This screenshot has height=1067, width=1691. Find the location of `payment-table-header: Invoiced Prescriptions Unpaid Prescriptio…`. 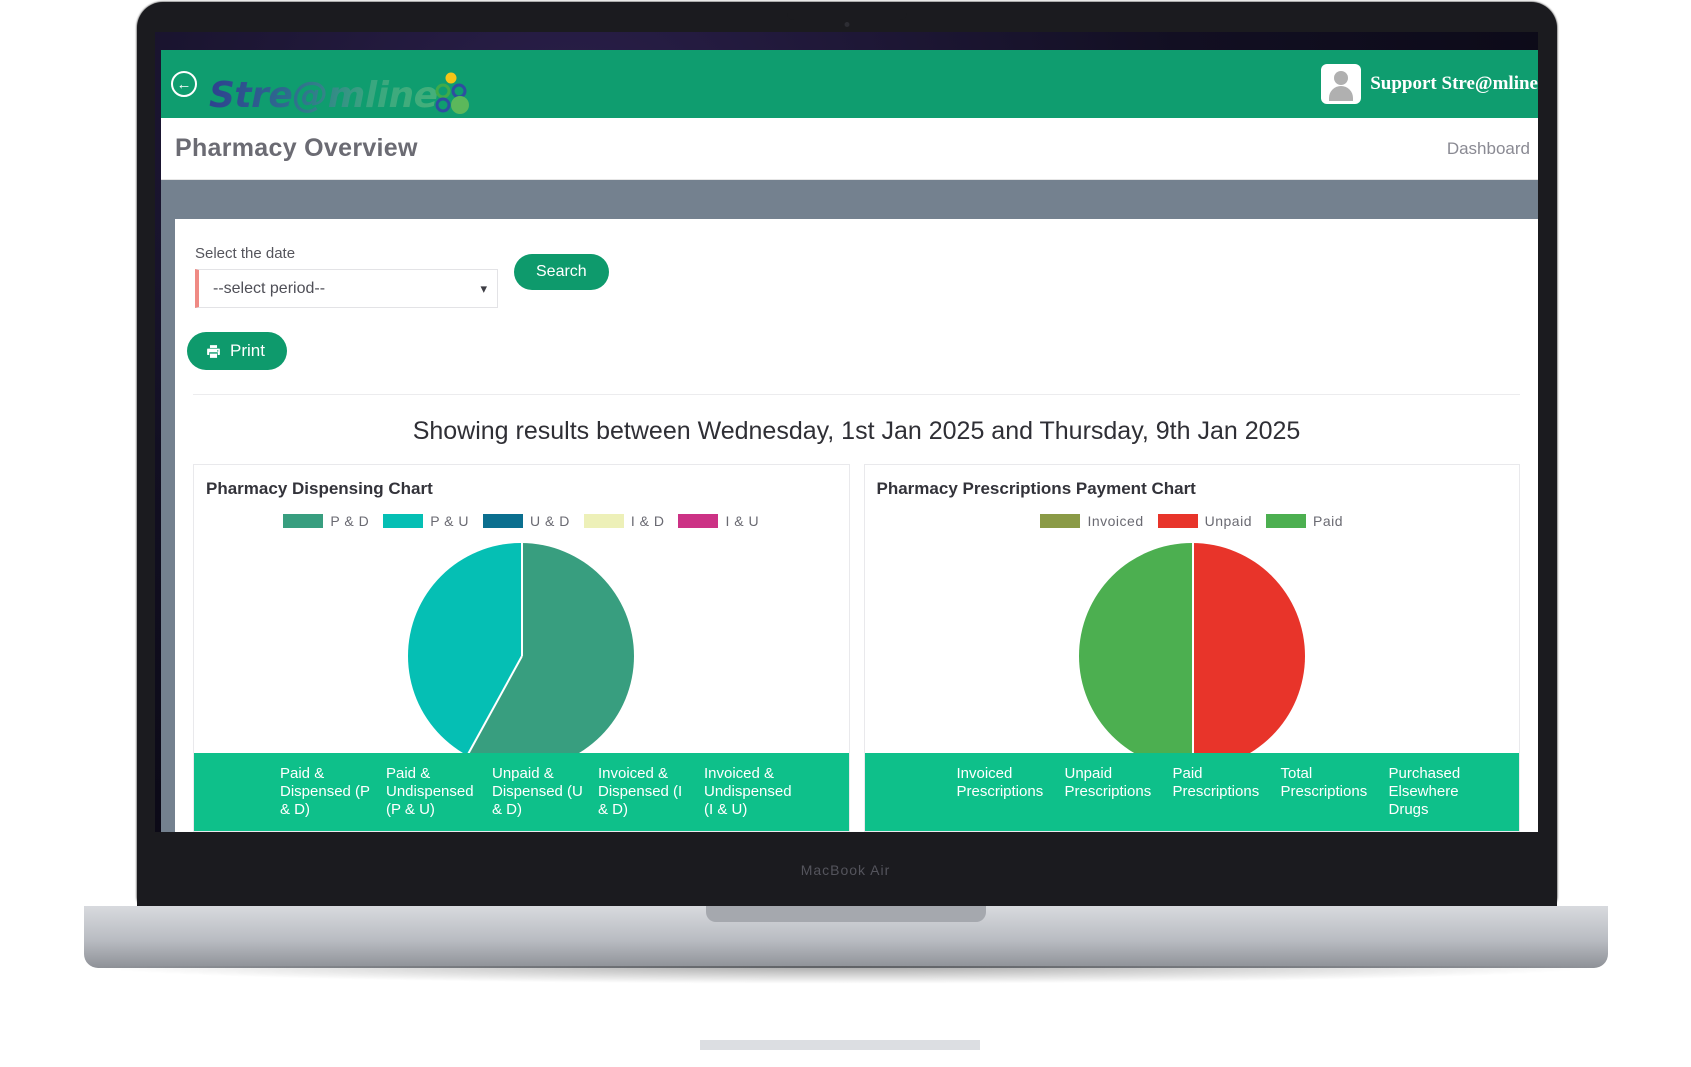

payment-table-header: Invoiced Prescriptions Unpaid Prescriptio… is located at coordinates (1191, 792).